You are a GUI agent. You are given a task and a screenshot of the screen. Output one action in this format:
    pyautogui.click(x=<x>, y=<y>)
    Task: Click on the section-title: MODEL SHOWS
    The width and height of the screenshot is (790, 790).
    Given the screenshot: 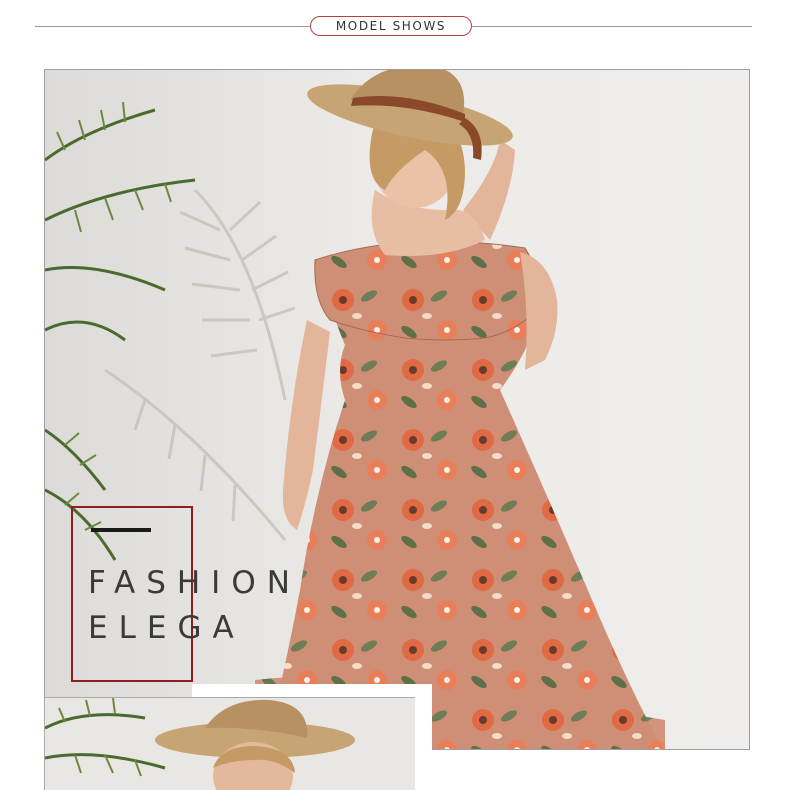 What is the action you would take?
    pyautogui.click(x=391, y=26)
    